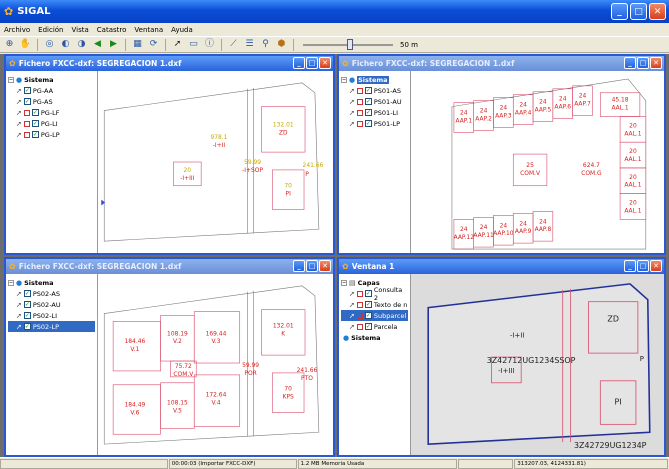  What do you see at coordinates (374, 304) in the screenshot?
I see `layer-node: ➚ ✓ Texto de n` at bounding box center [374, 304].